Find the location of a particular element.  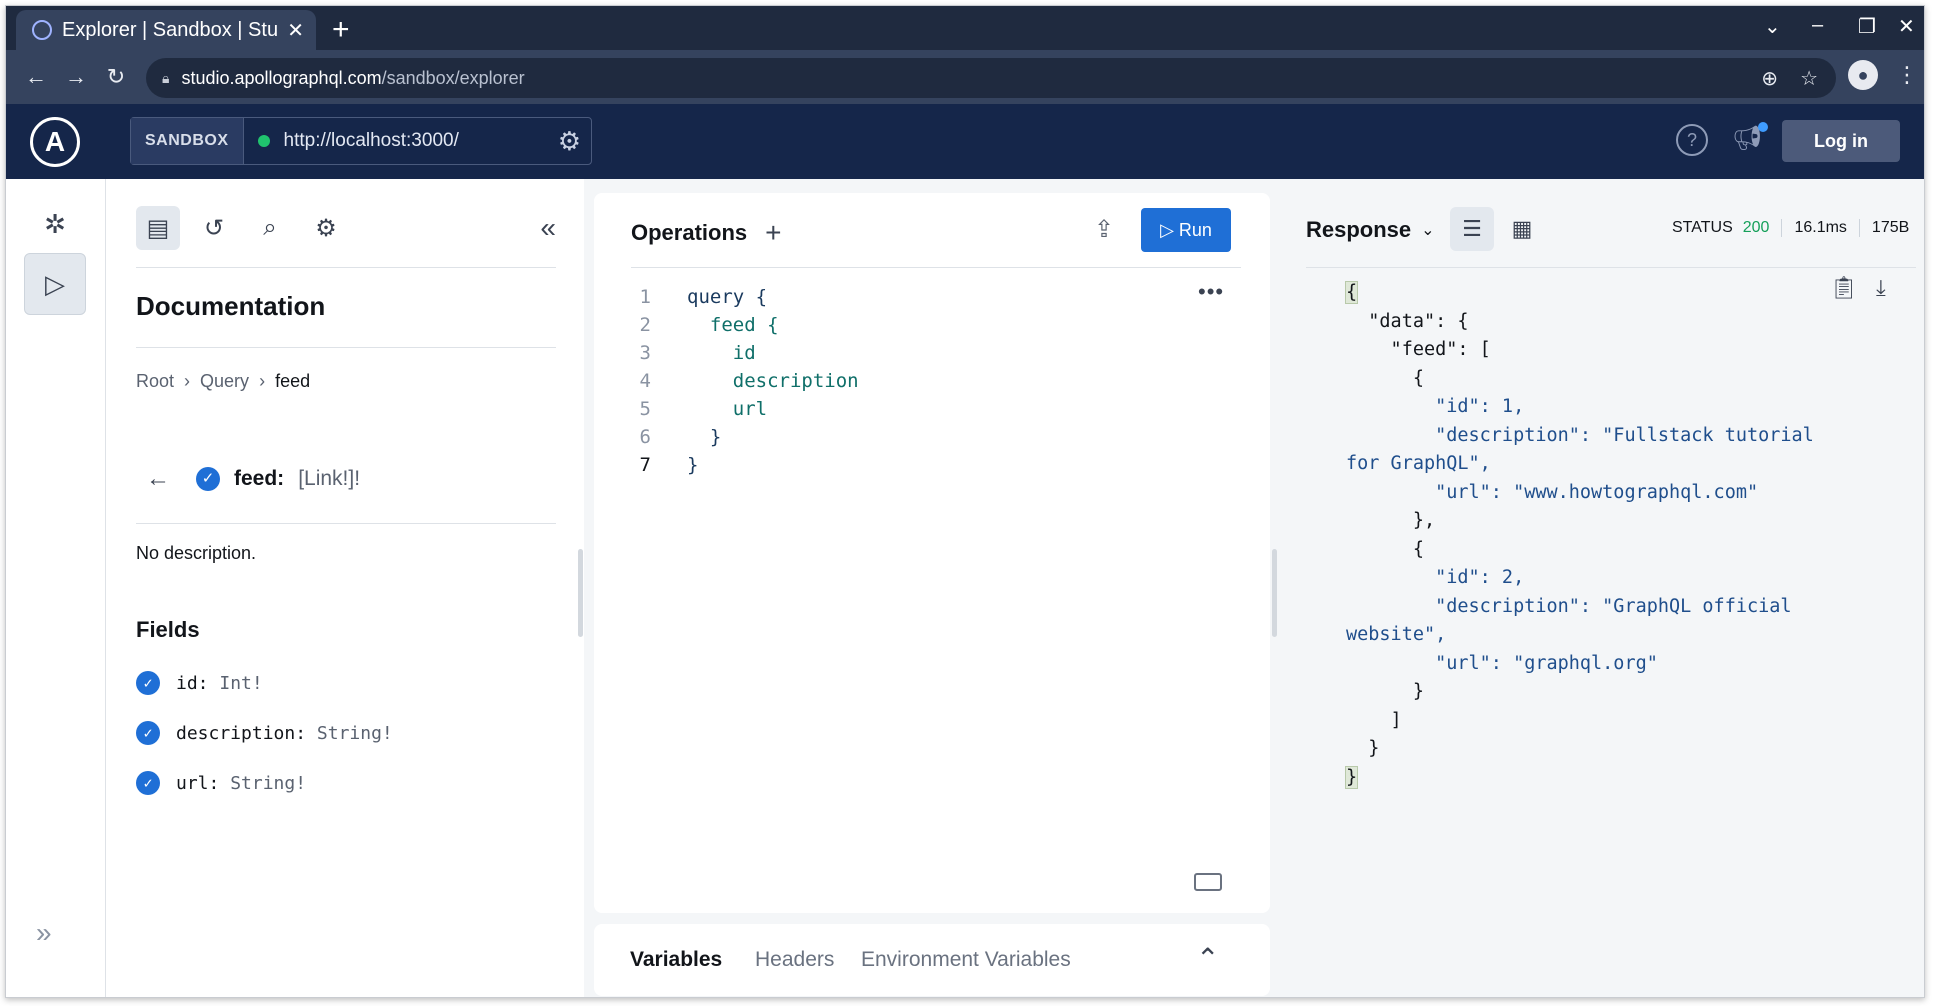

tab-strip: Explorer | Sandbox | Stu ✕ + ⌄ – ❐ ✕ is located at coordinates (965, 28).